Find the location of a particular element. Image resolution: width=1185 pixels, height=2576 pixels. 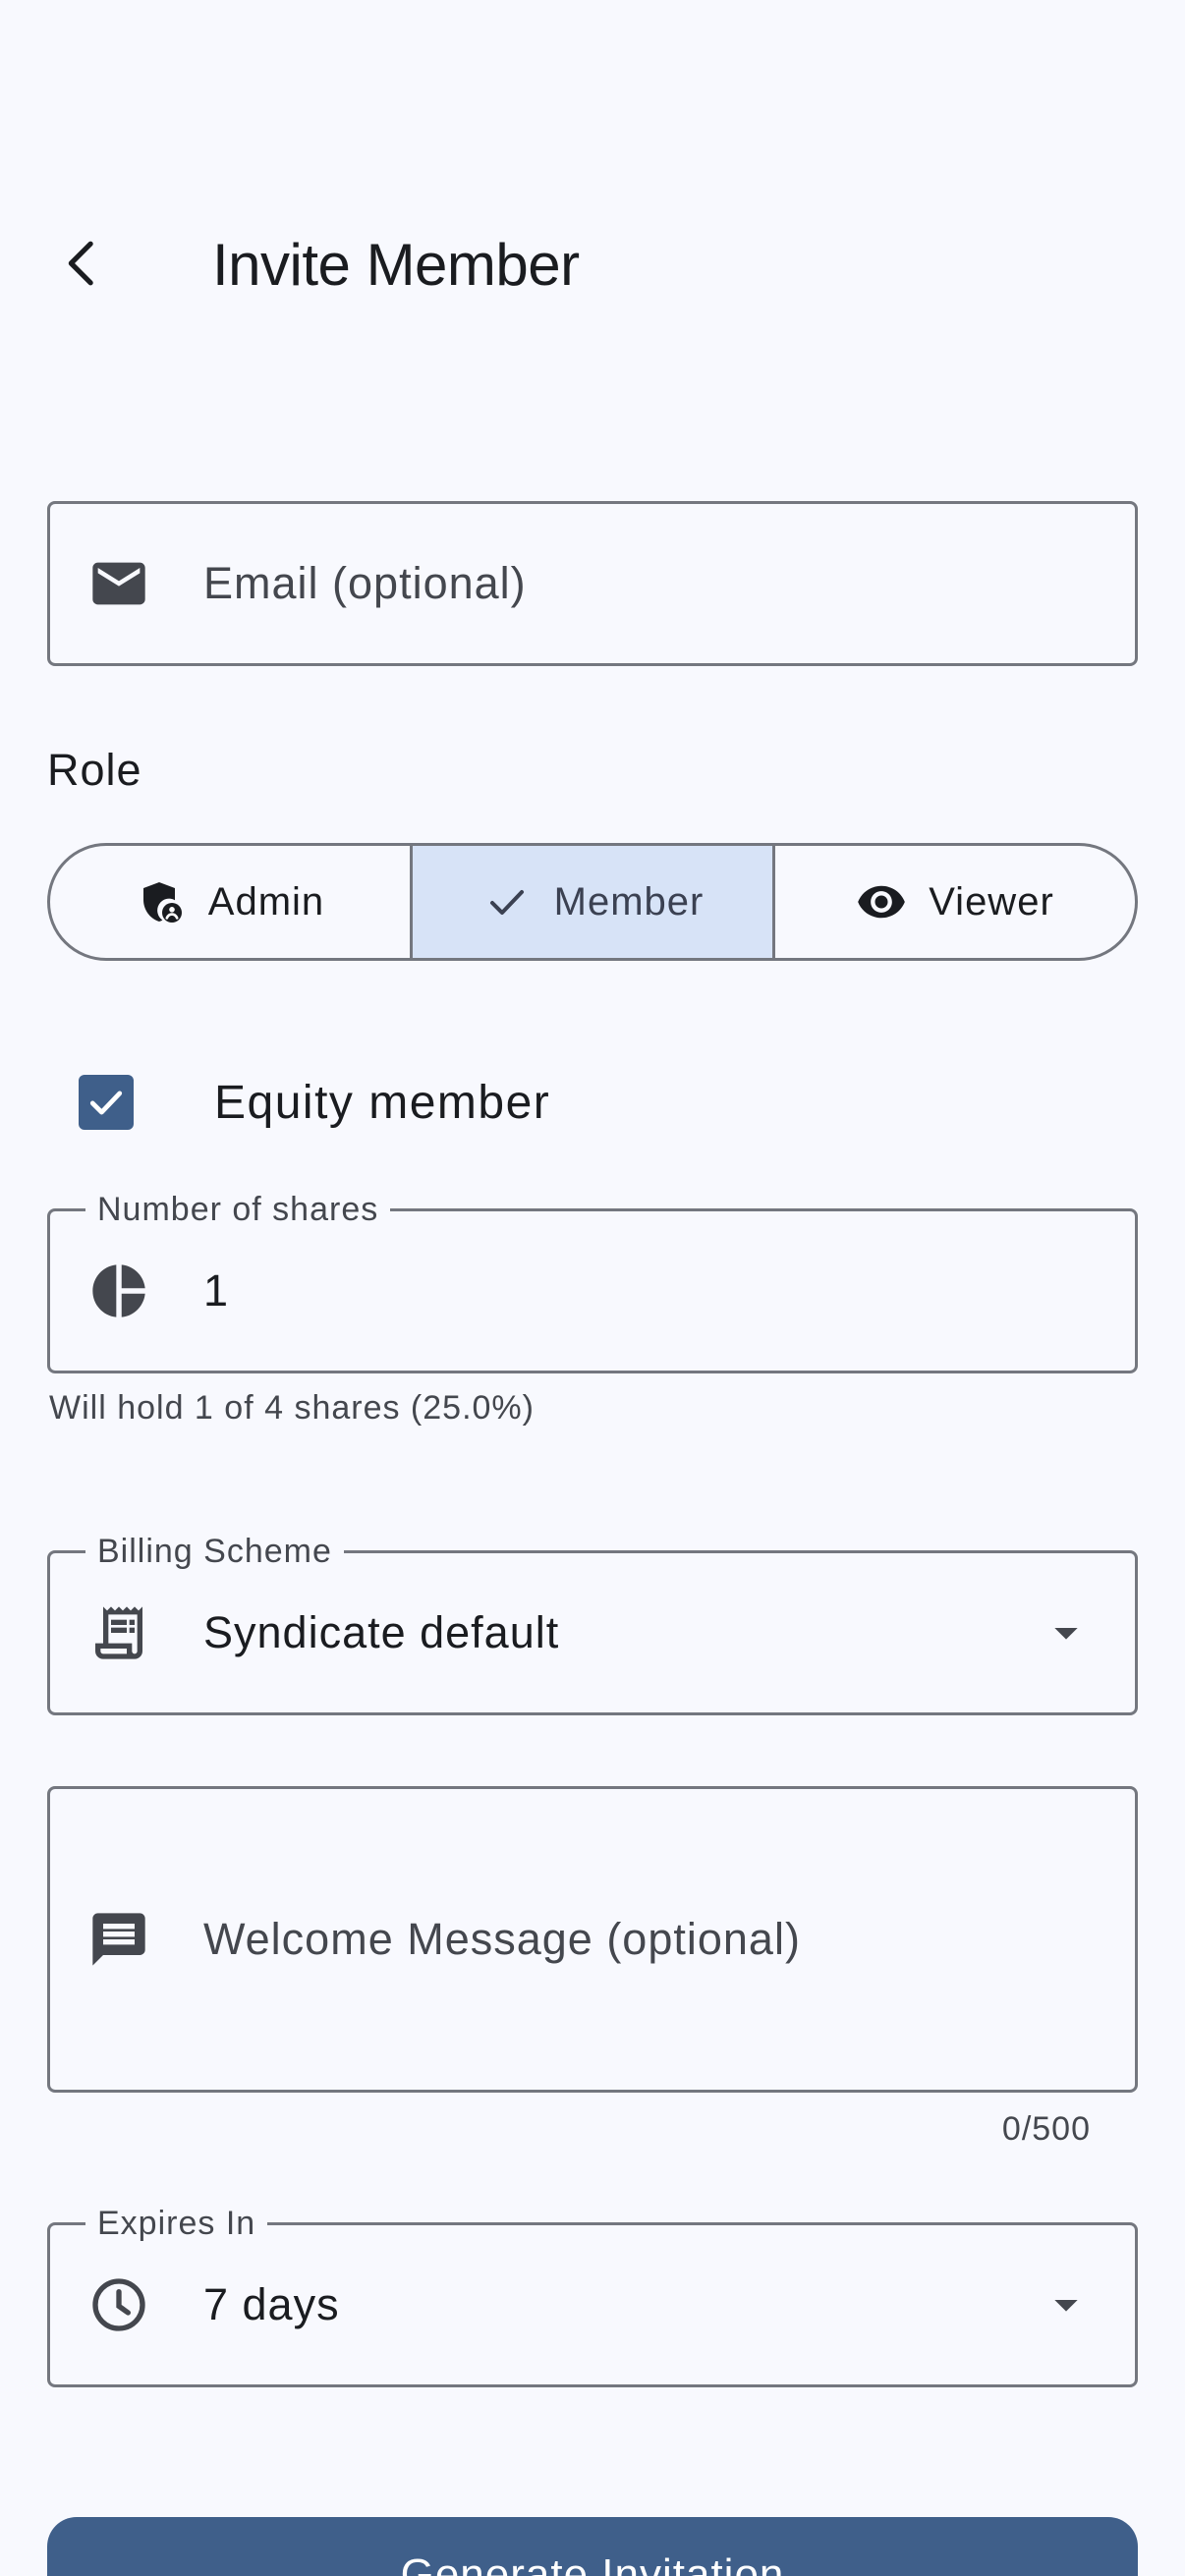

role-option-viewer: Viewer is located at coordinates (954, 902).